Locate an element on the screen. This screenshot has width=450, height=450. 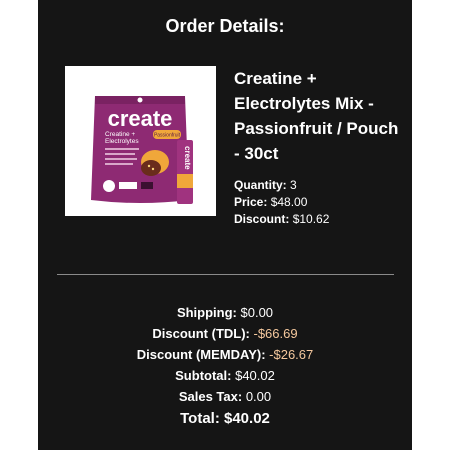
subtotal-row: Subtotal: $40.02 is located at coordinates (225, 376).